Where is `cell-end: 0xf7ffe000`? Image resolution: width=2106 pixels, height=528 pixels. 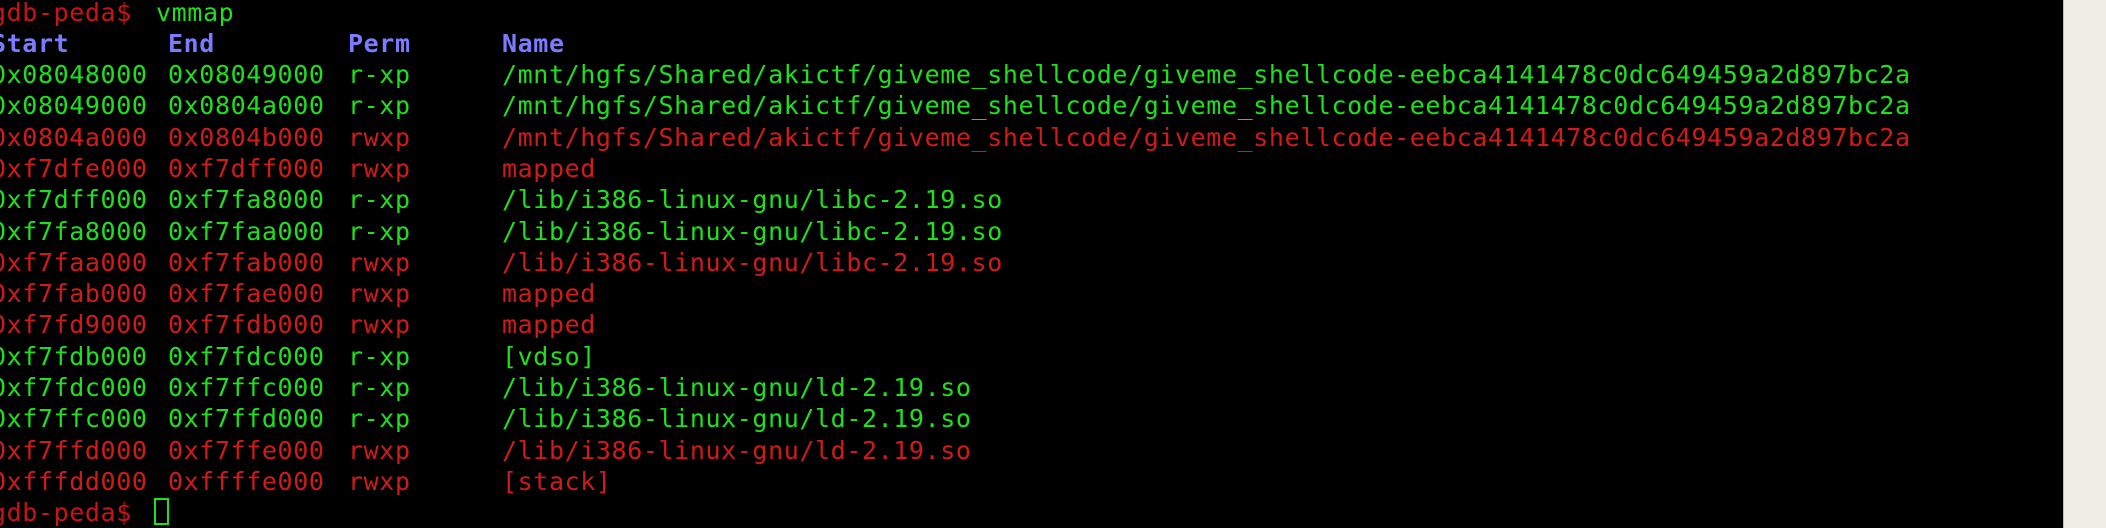
cell-end: 0xf7ffe000 is located at coordinates (246, 450).